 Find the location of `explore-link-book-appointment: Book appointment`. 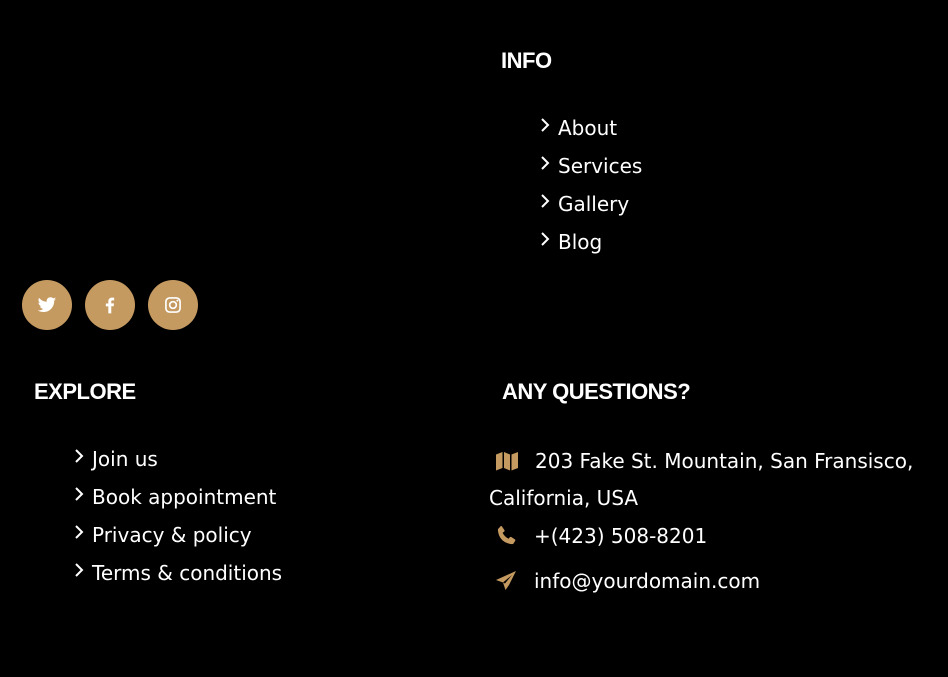

explore-link-book-appointment: Book appointment is located at coordinates (178, 497).